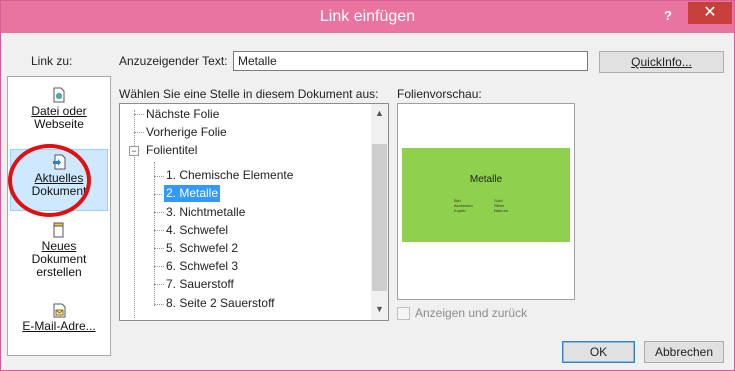  I want to click on tree-item: 7. Sauerstoff, so click(200, 284).